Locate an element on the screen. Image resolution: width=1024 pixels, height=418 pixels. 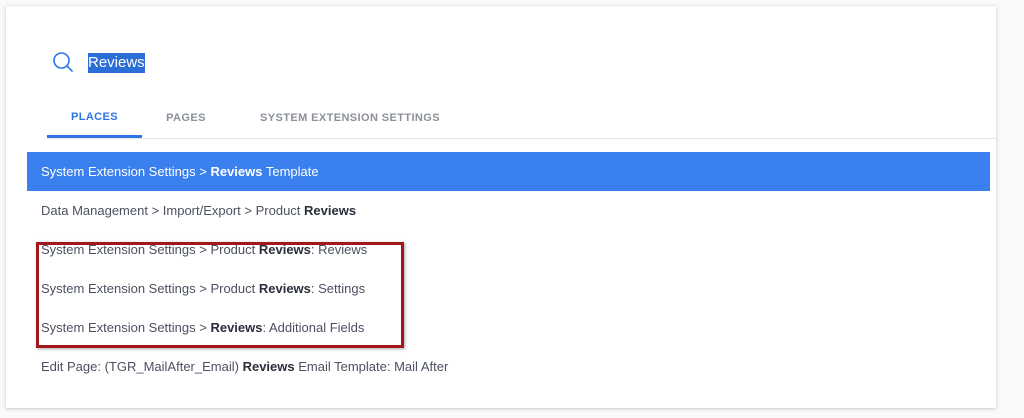
search-bar: Reviews is located at coordinates (98, 62).